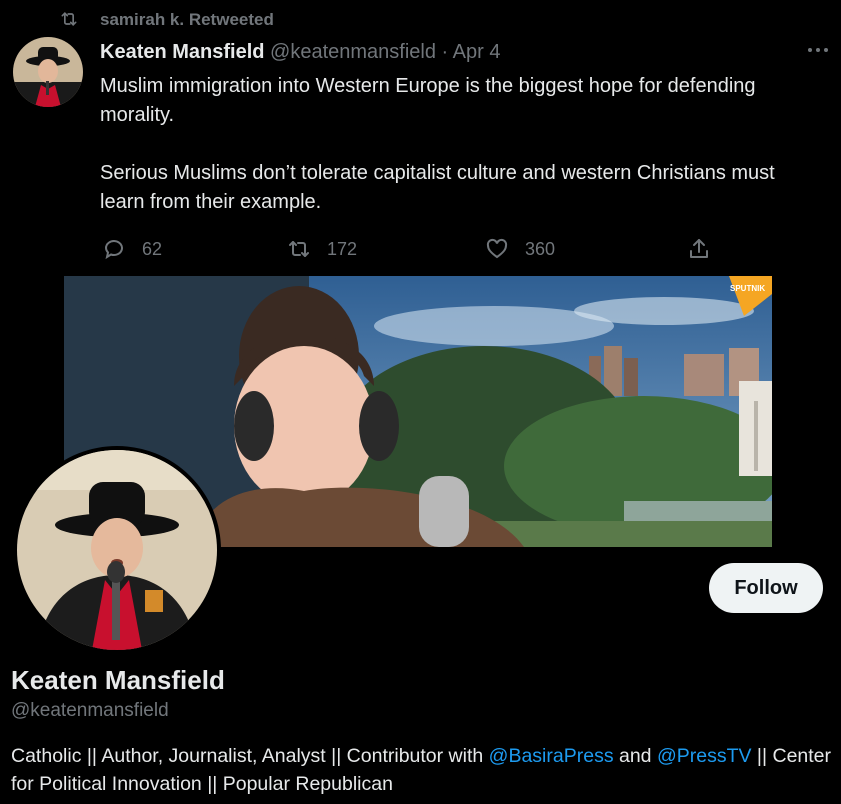 The width and height of the screenshot is (841, 804). Describe the element at coordinates (322, 249) in the screenshot. I see `retweet-button: 172` at that location.